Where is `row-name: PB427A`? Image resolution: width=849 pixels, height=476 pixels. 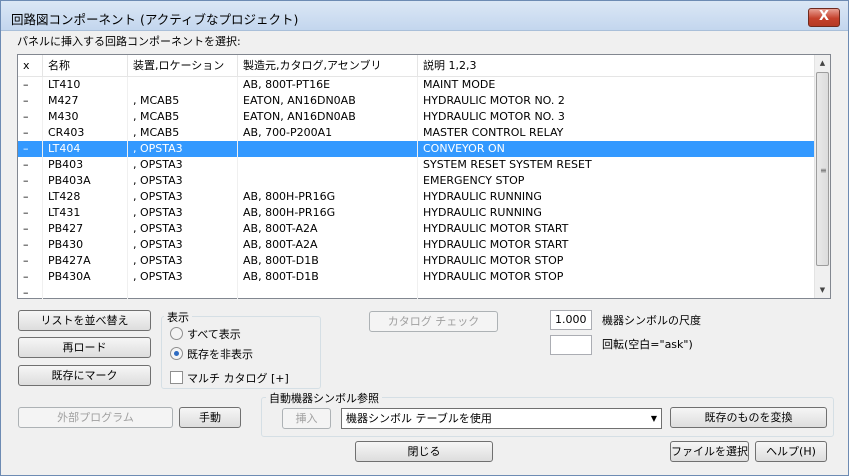
row-name: PB427A is located at coordinates (69, 260).